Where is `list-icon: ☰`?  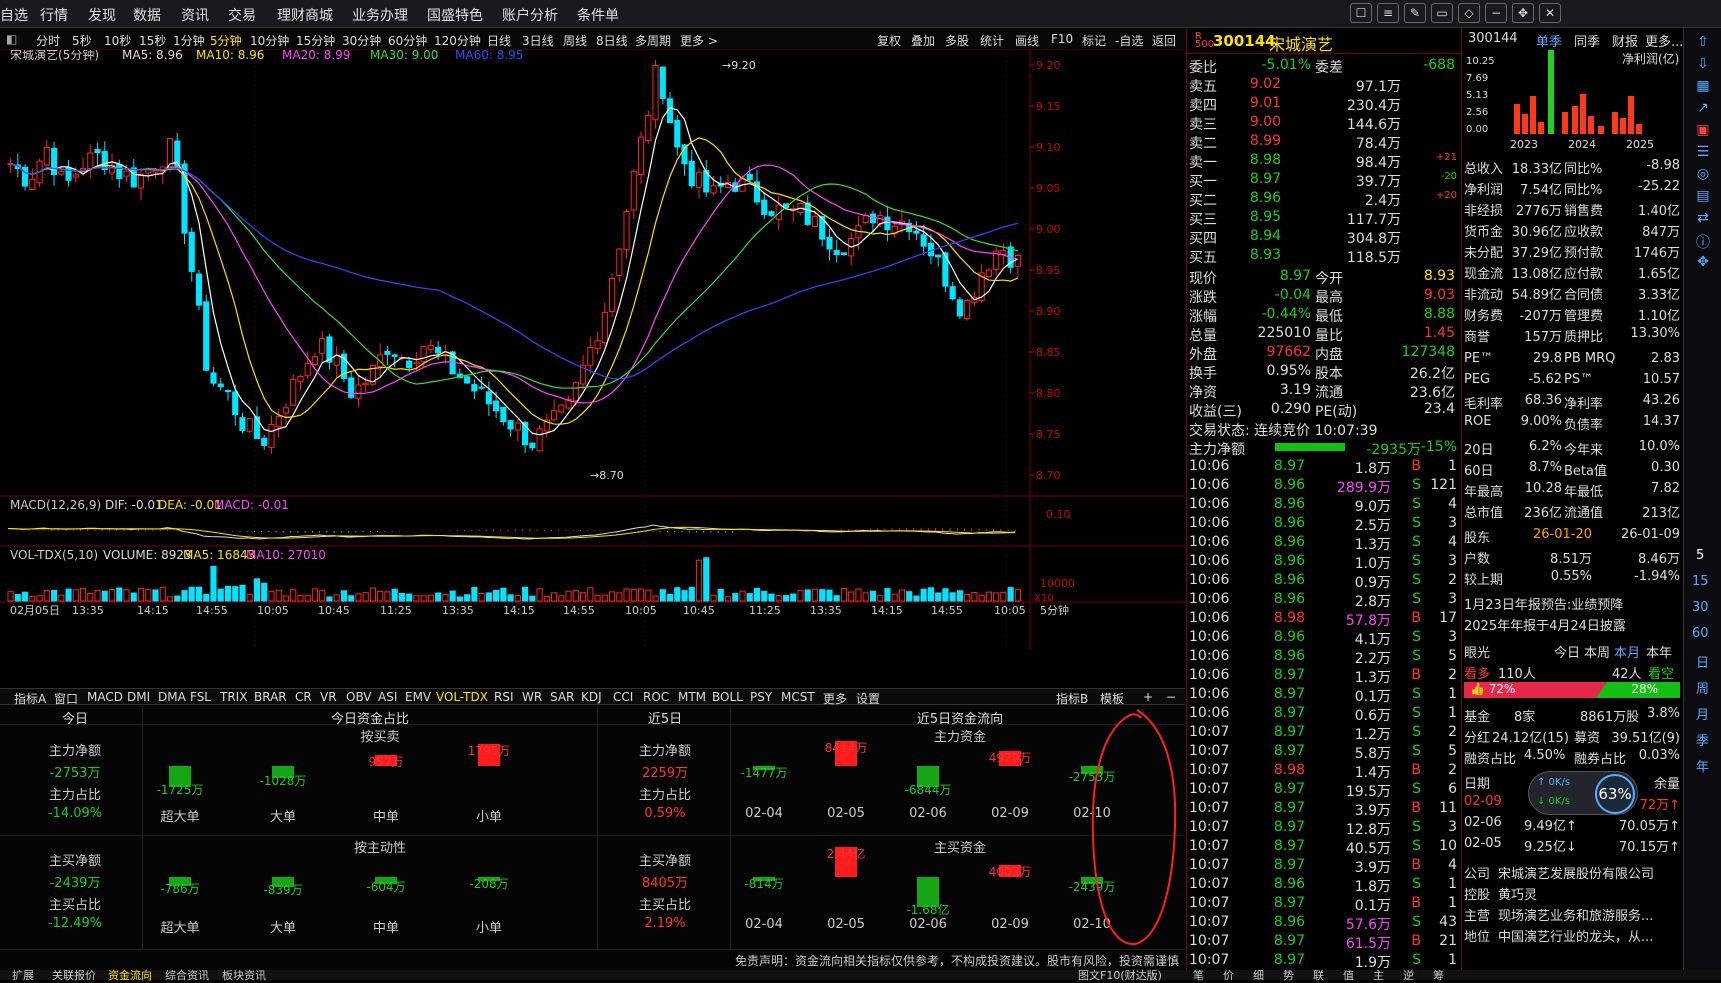
list-icon: ☰ is located at coordinates (1703, 155).